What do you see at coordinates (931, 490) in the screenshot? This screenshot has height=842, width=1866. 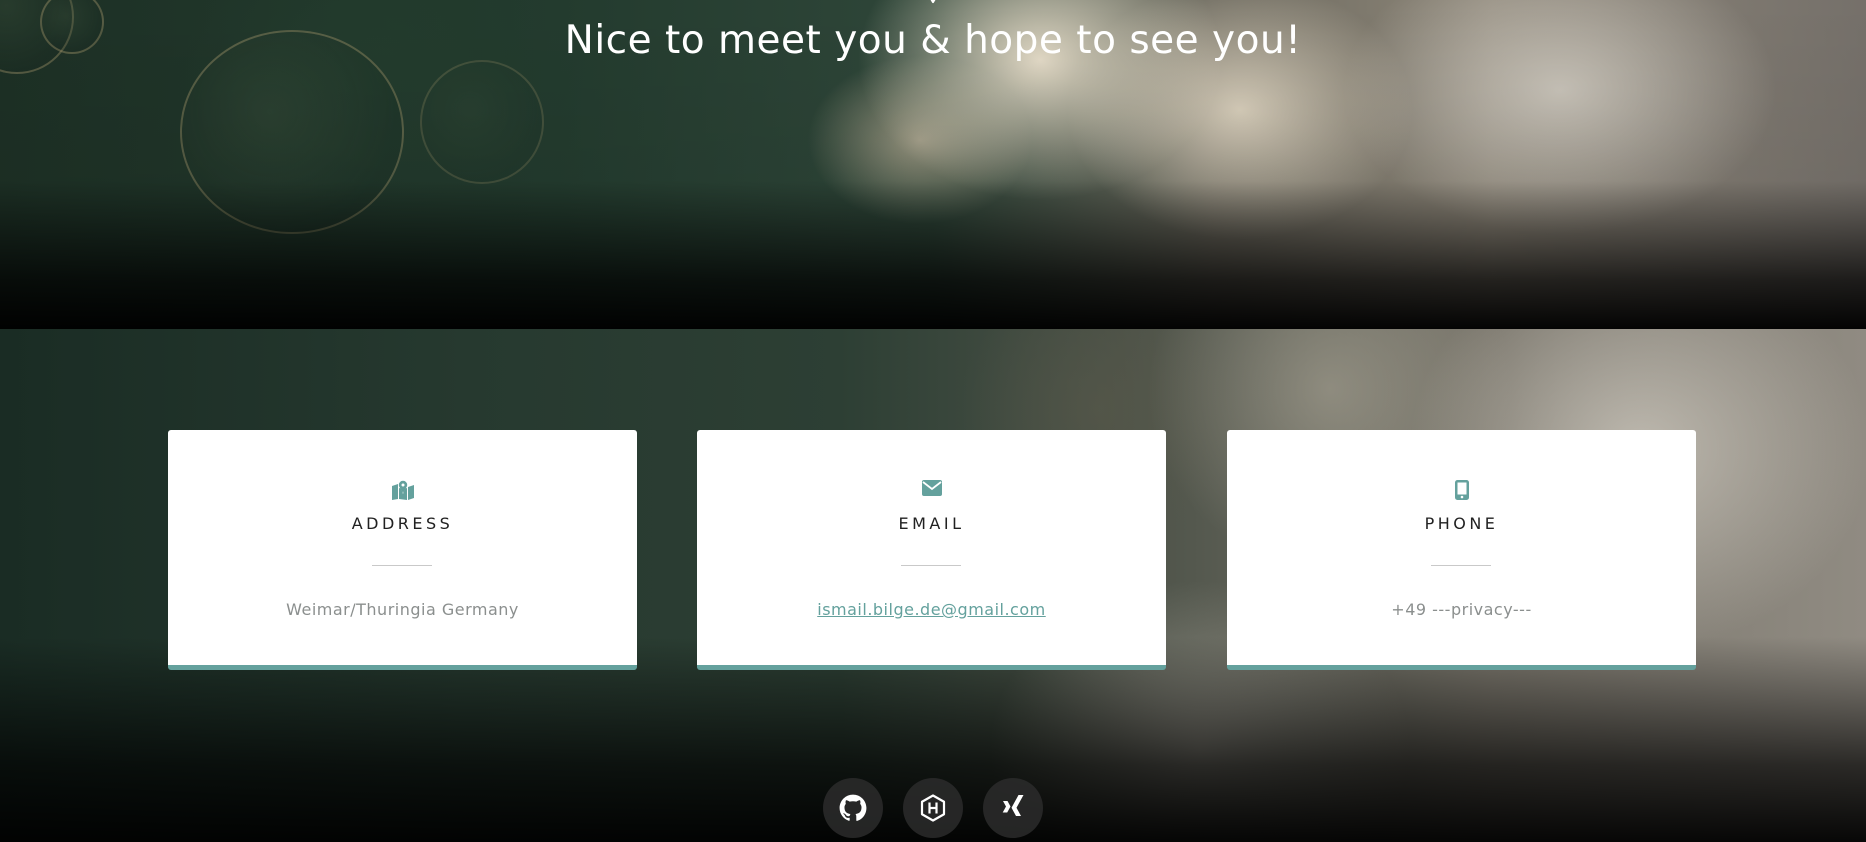 I see `envelope-icon` at bounding box center [931, 490].